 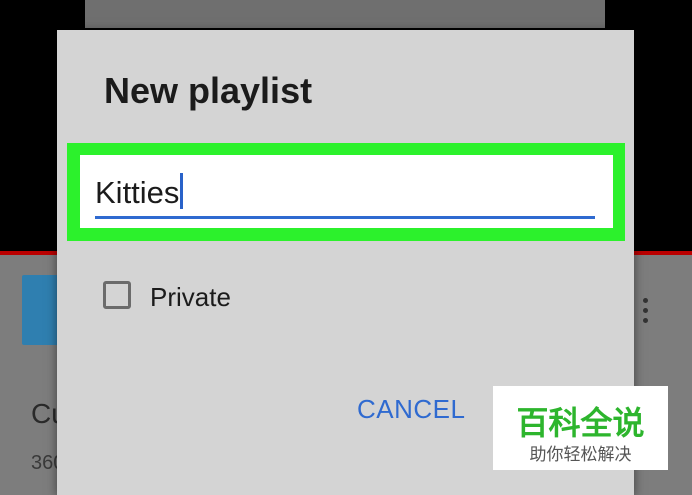 What do you see at coordinates (345, 14) in the screenshot?
I see `video-thumbnail` at bounding box center [345, 14].